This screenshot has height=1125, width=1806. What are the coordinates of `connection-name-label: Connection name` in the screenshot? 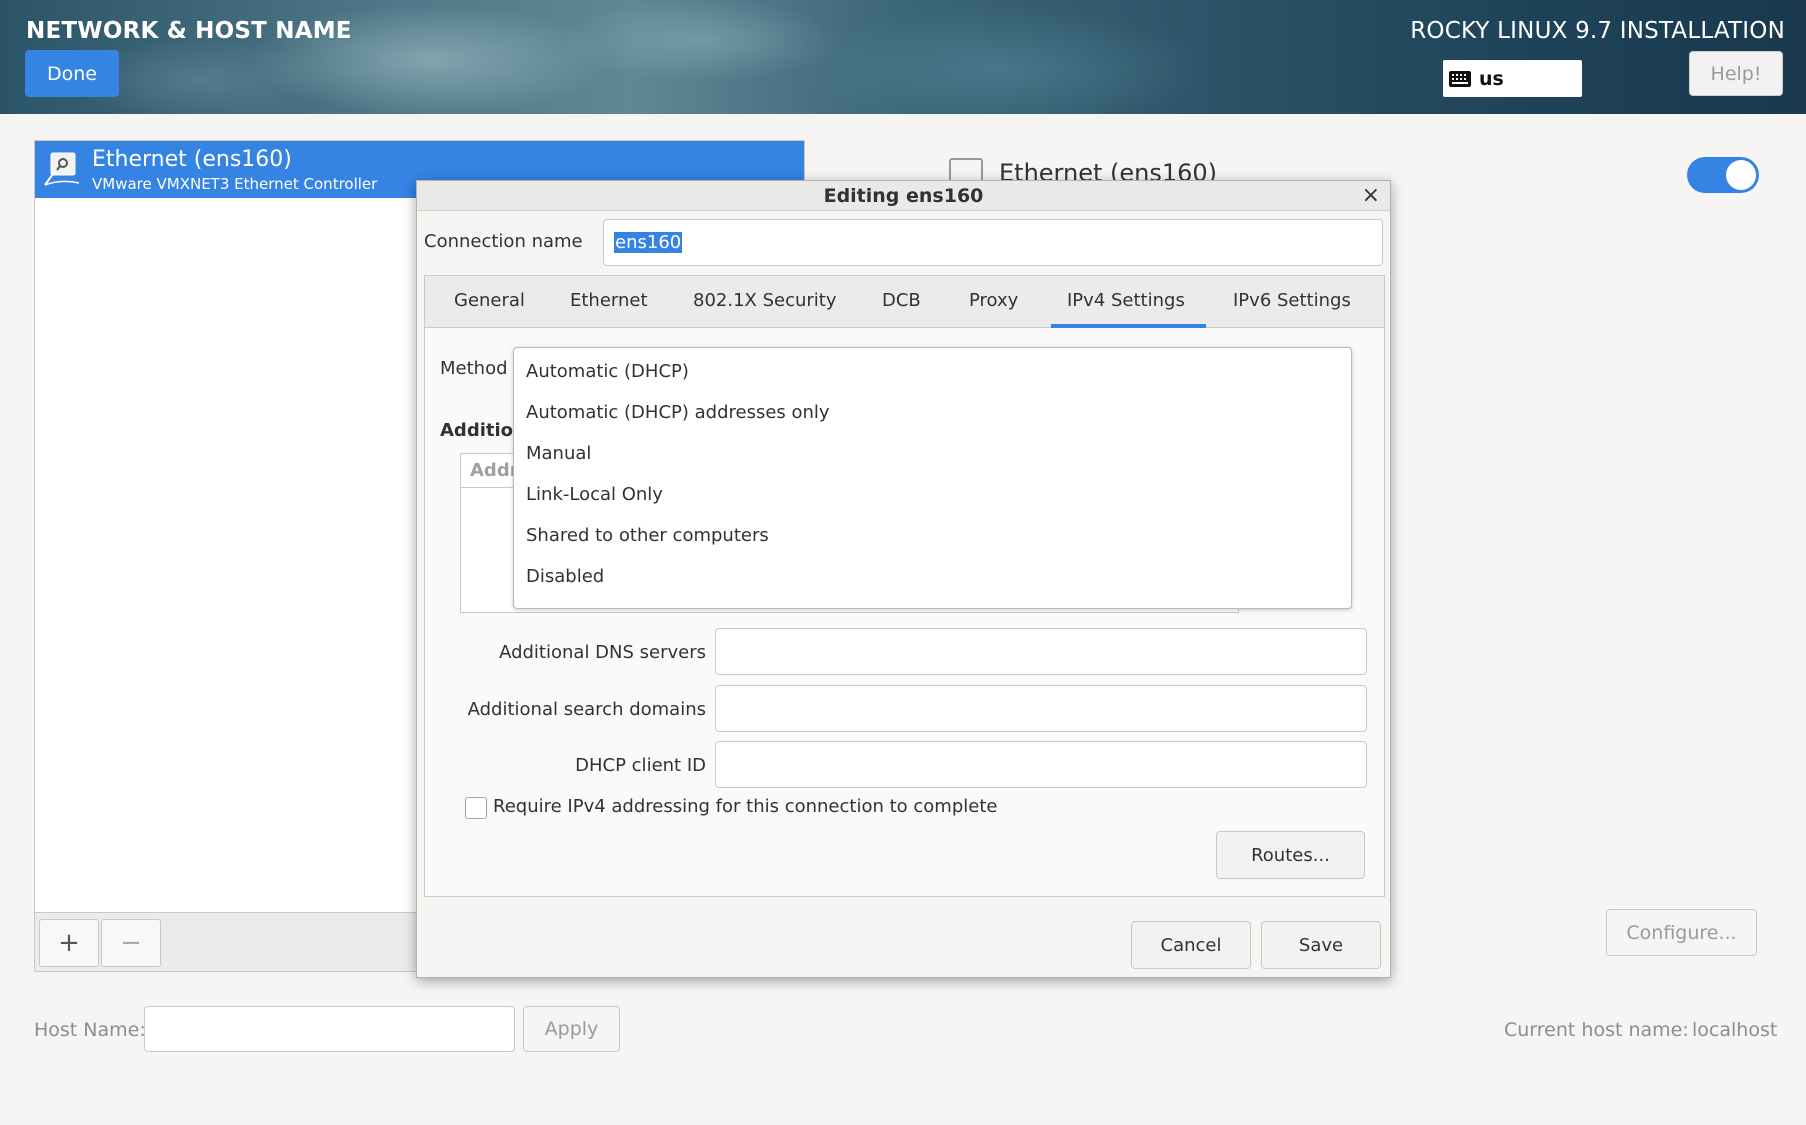 It's located at (503, 241).